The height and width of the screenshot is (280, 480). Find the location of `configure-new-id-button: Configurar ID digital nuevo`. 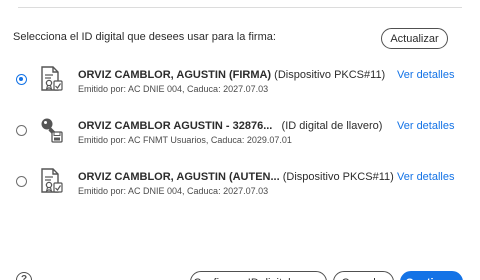

configure-new-id-button: Configurar ID digital nuevo is located at coordinates (258, 275).